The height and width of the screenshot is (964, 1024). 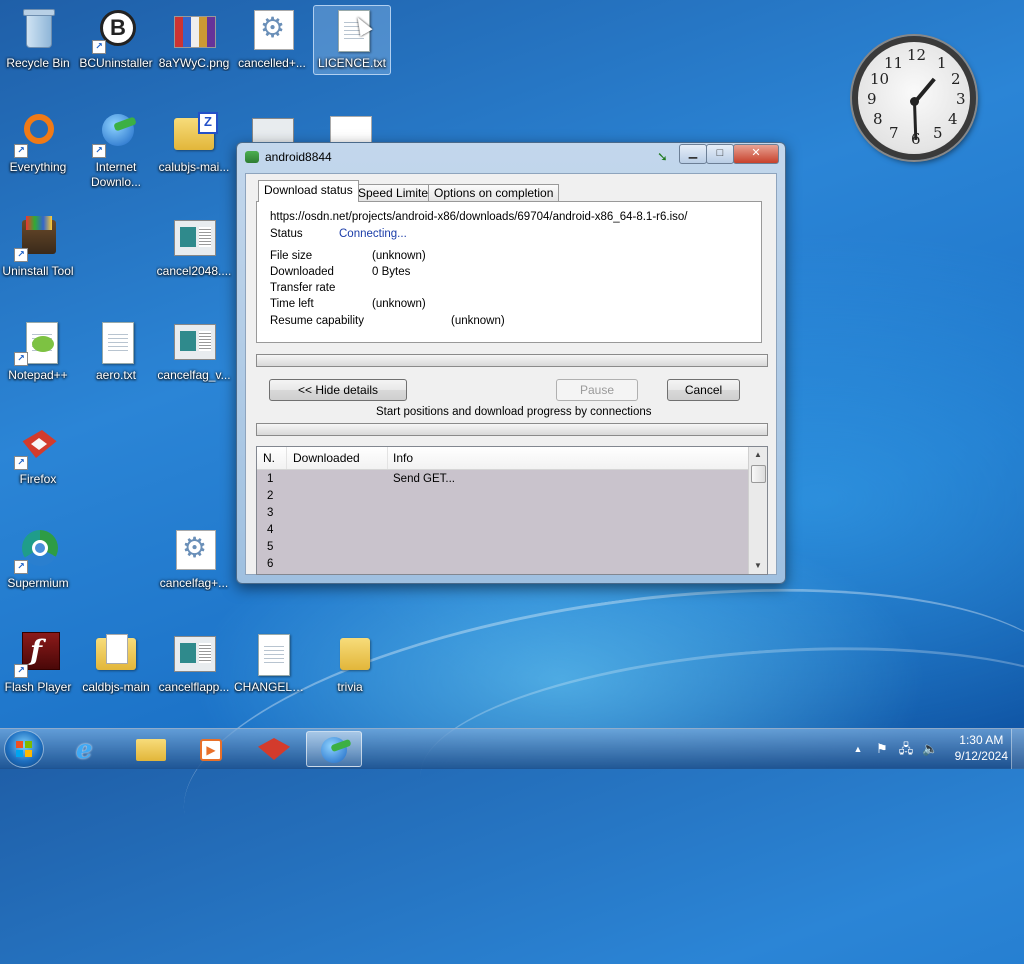 I want to click on desktop-icon-png: 8aYWyC.png, so click(x=194, y=38).